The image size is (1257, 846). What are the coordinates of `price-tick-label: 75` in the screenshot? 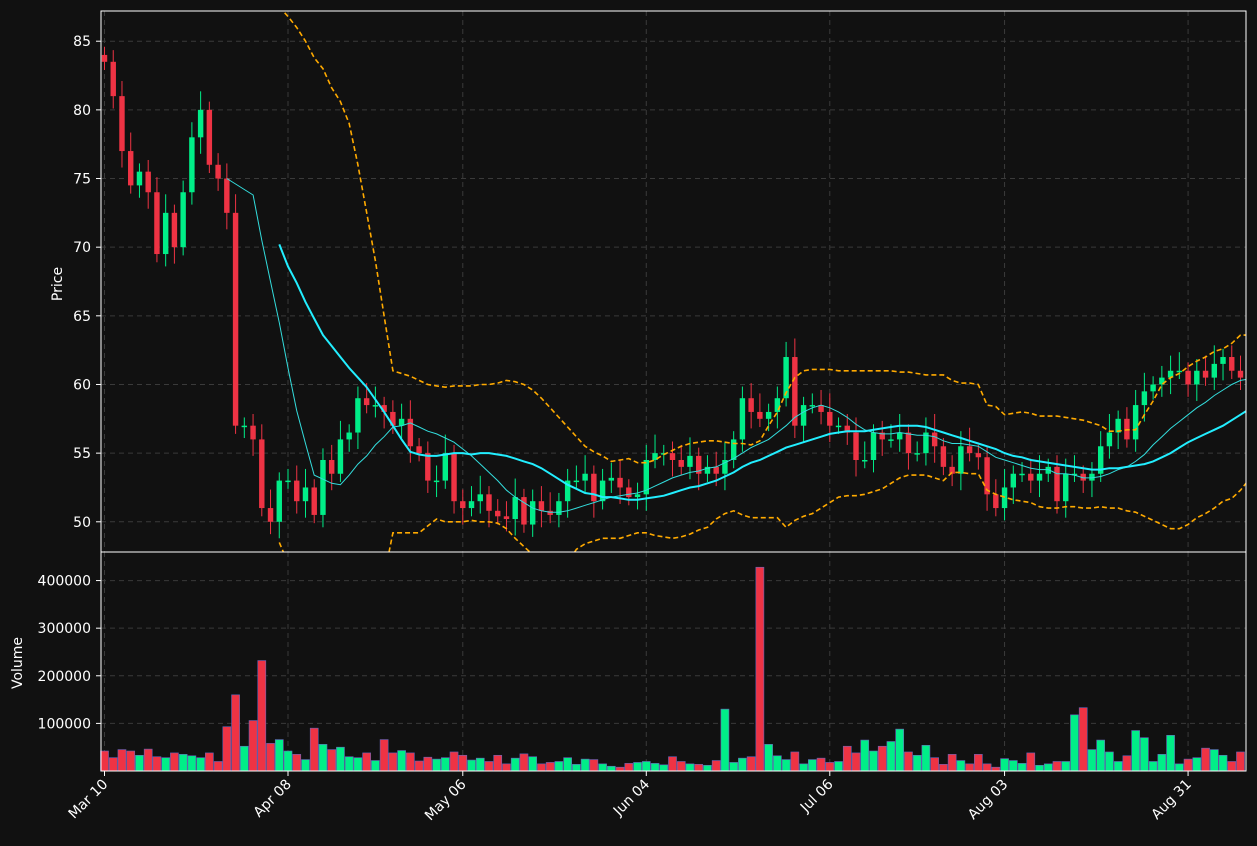 It's located at (82, 180).